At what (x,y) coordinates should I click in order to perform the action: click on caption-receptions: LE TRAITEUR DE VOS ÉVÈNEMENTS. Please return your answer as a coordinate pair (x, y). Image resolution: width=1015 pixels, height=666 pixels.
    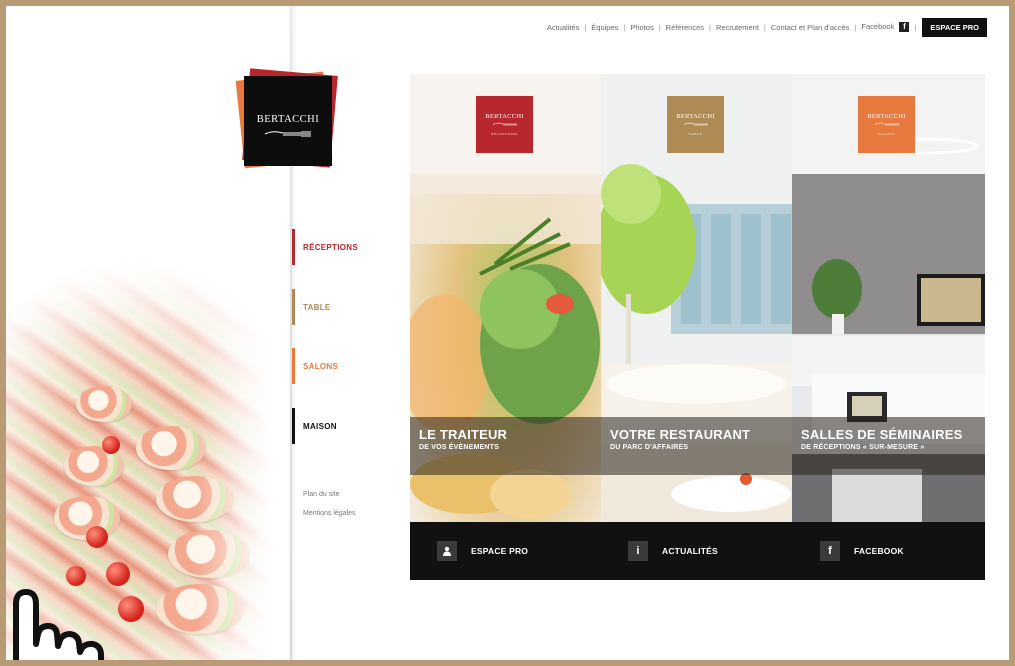
    Looking at the image, I should click on (505, 446).